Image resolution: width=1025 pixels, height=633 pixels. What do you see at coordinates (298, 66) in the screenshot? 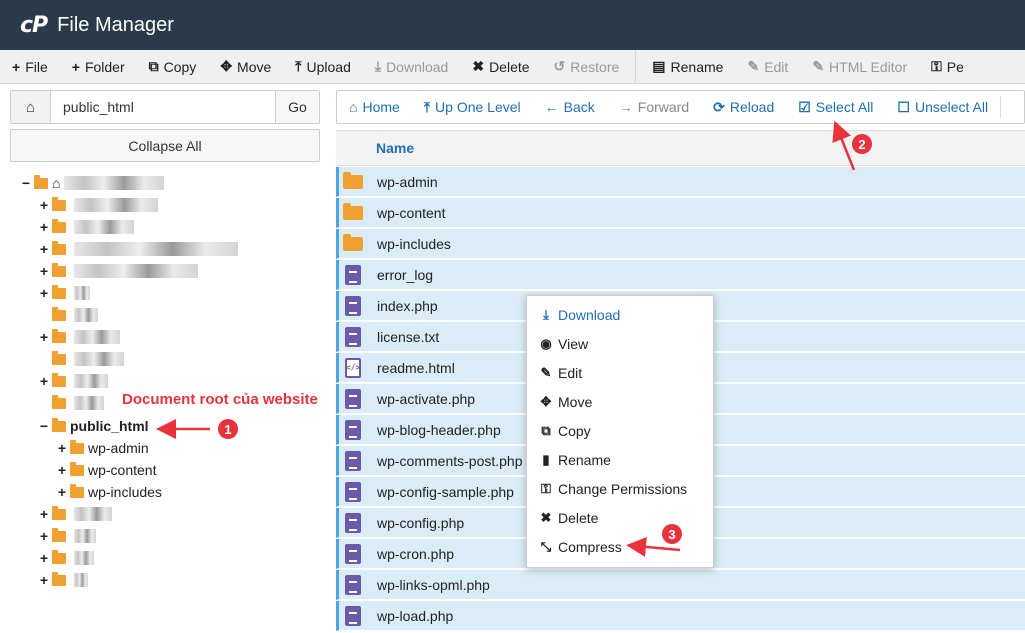
I see `upload-icon: ⤒` at bounding box center [298, 66].